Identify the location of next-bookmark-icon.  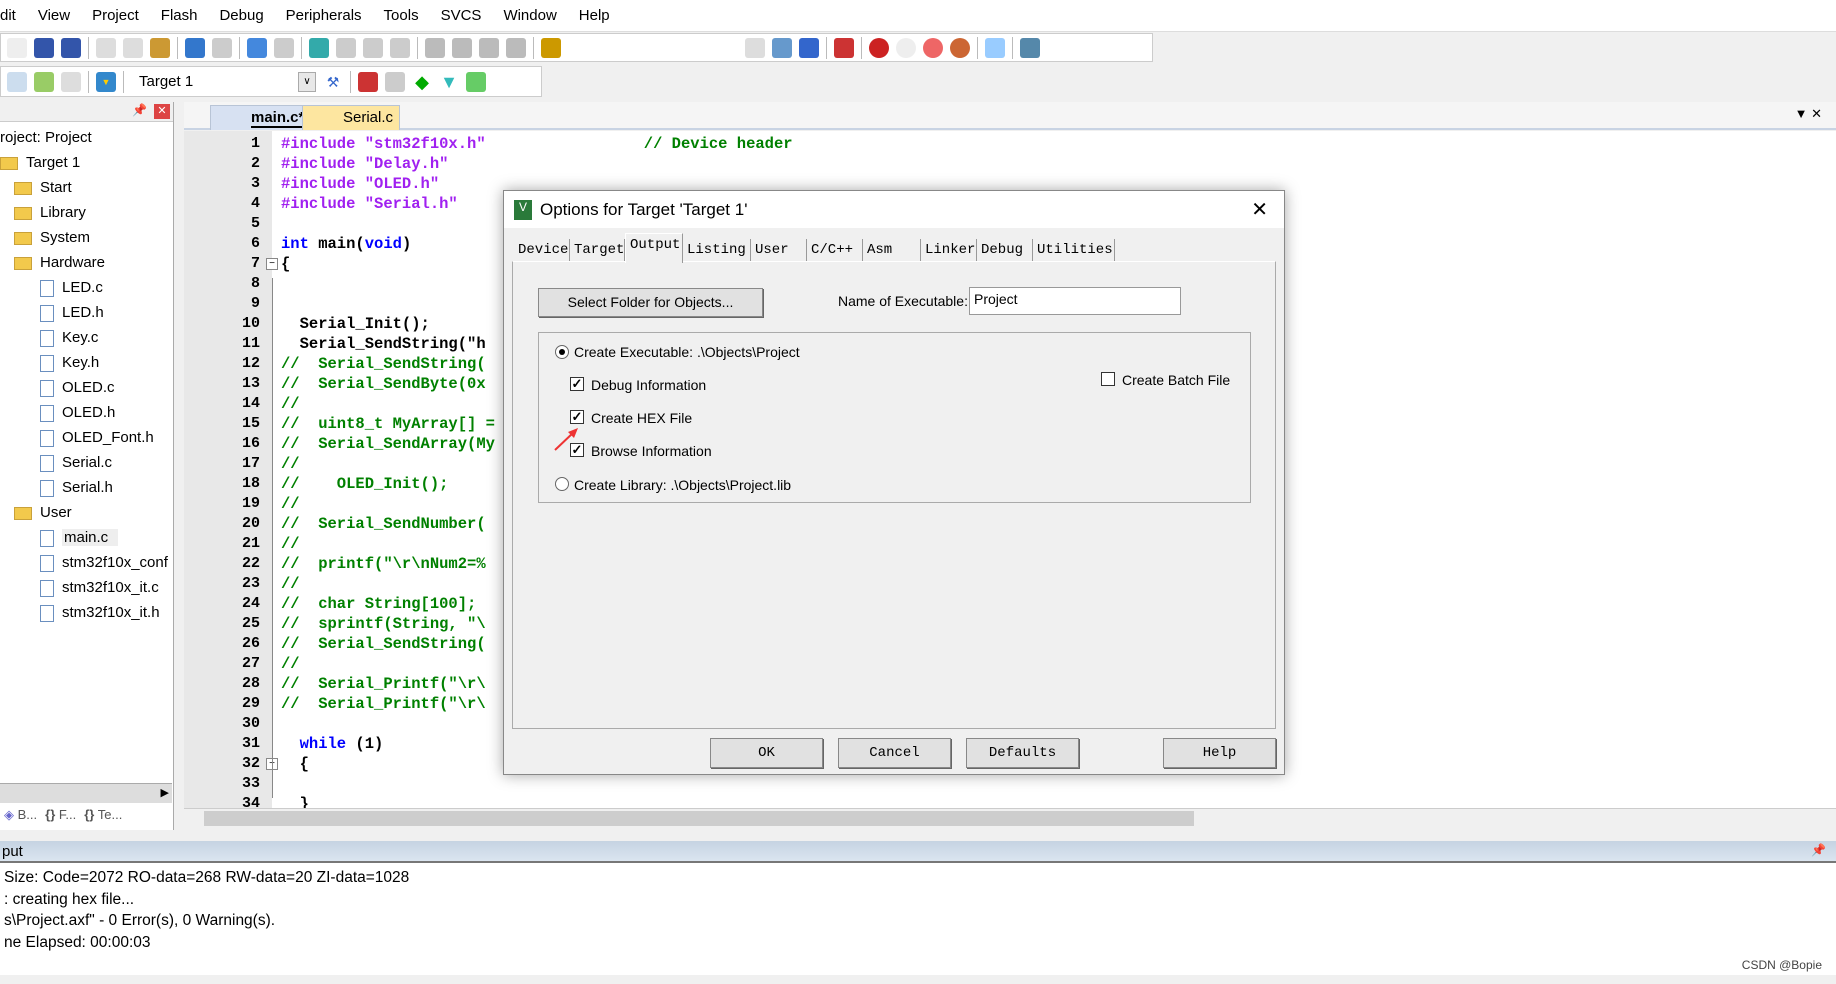
(373, 47).